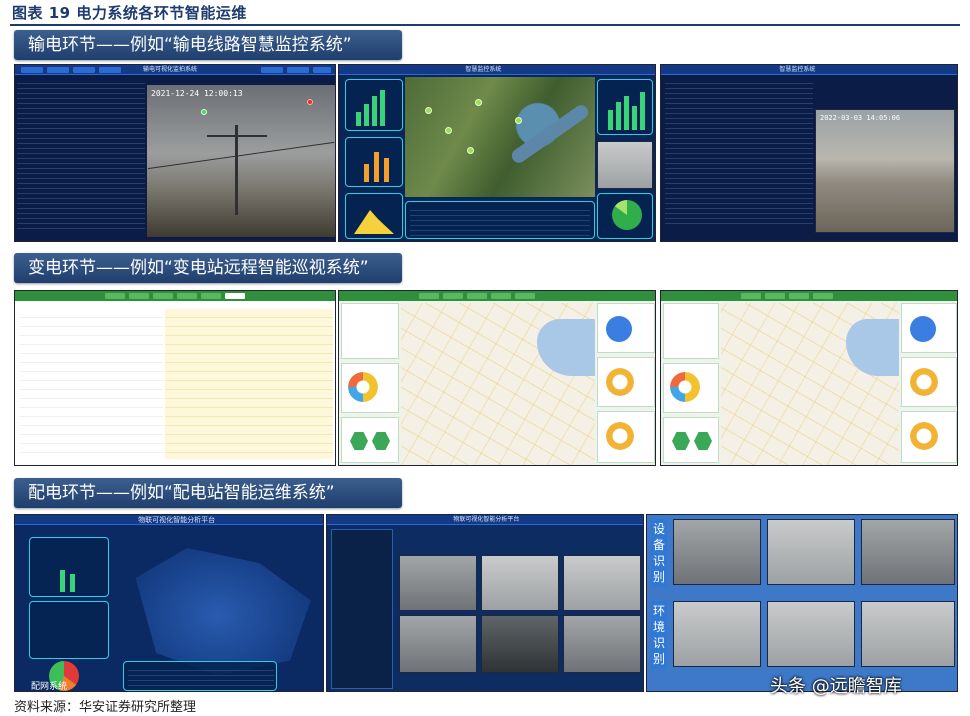 The width and height of the screenshot is (970, 716). What do you see at coordinates (208, 268) in the screenshot?
I see `section-banner-substation: 变电环节——例如“变电站远程智能巡视系统”` at bounding box center [208, 268].